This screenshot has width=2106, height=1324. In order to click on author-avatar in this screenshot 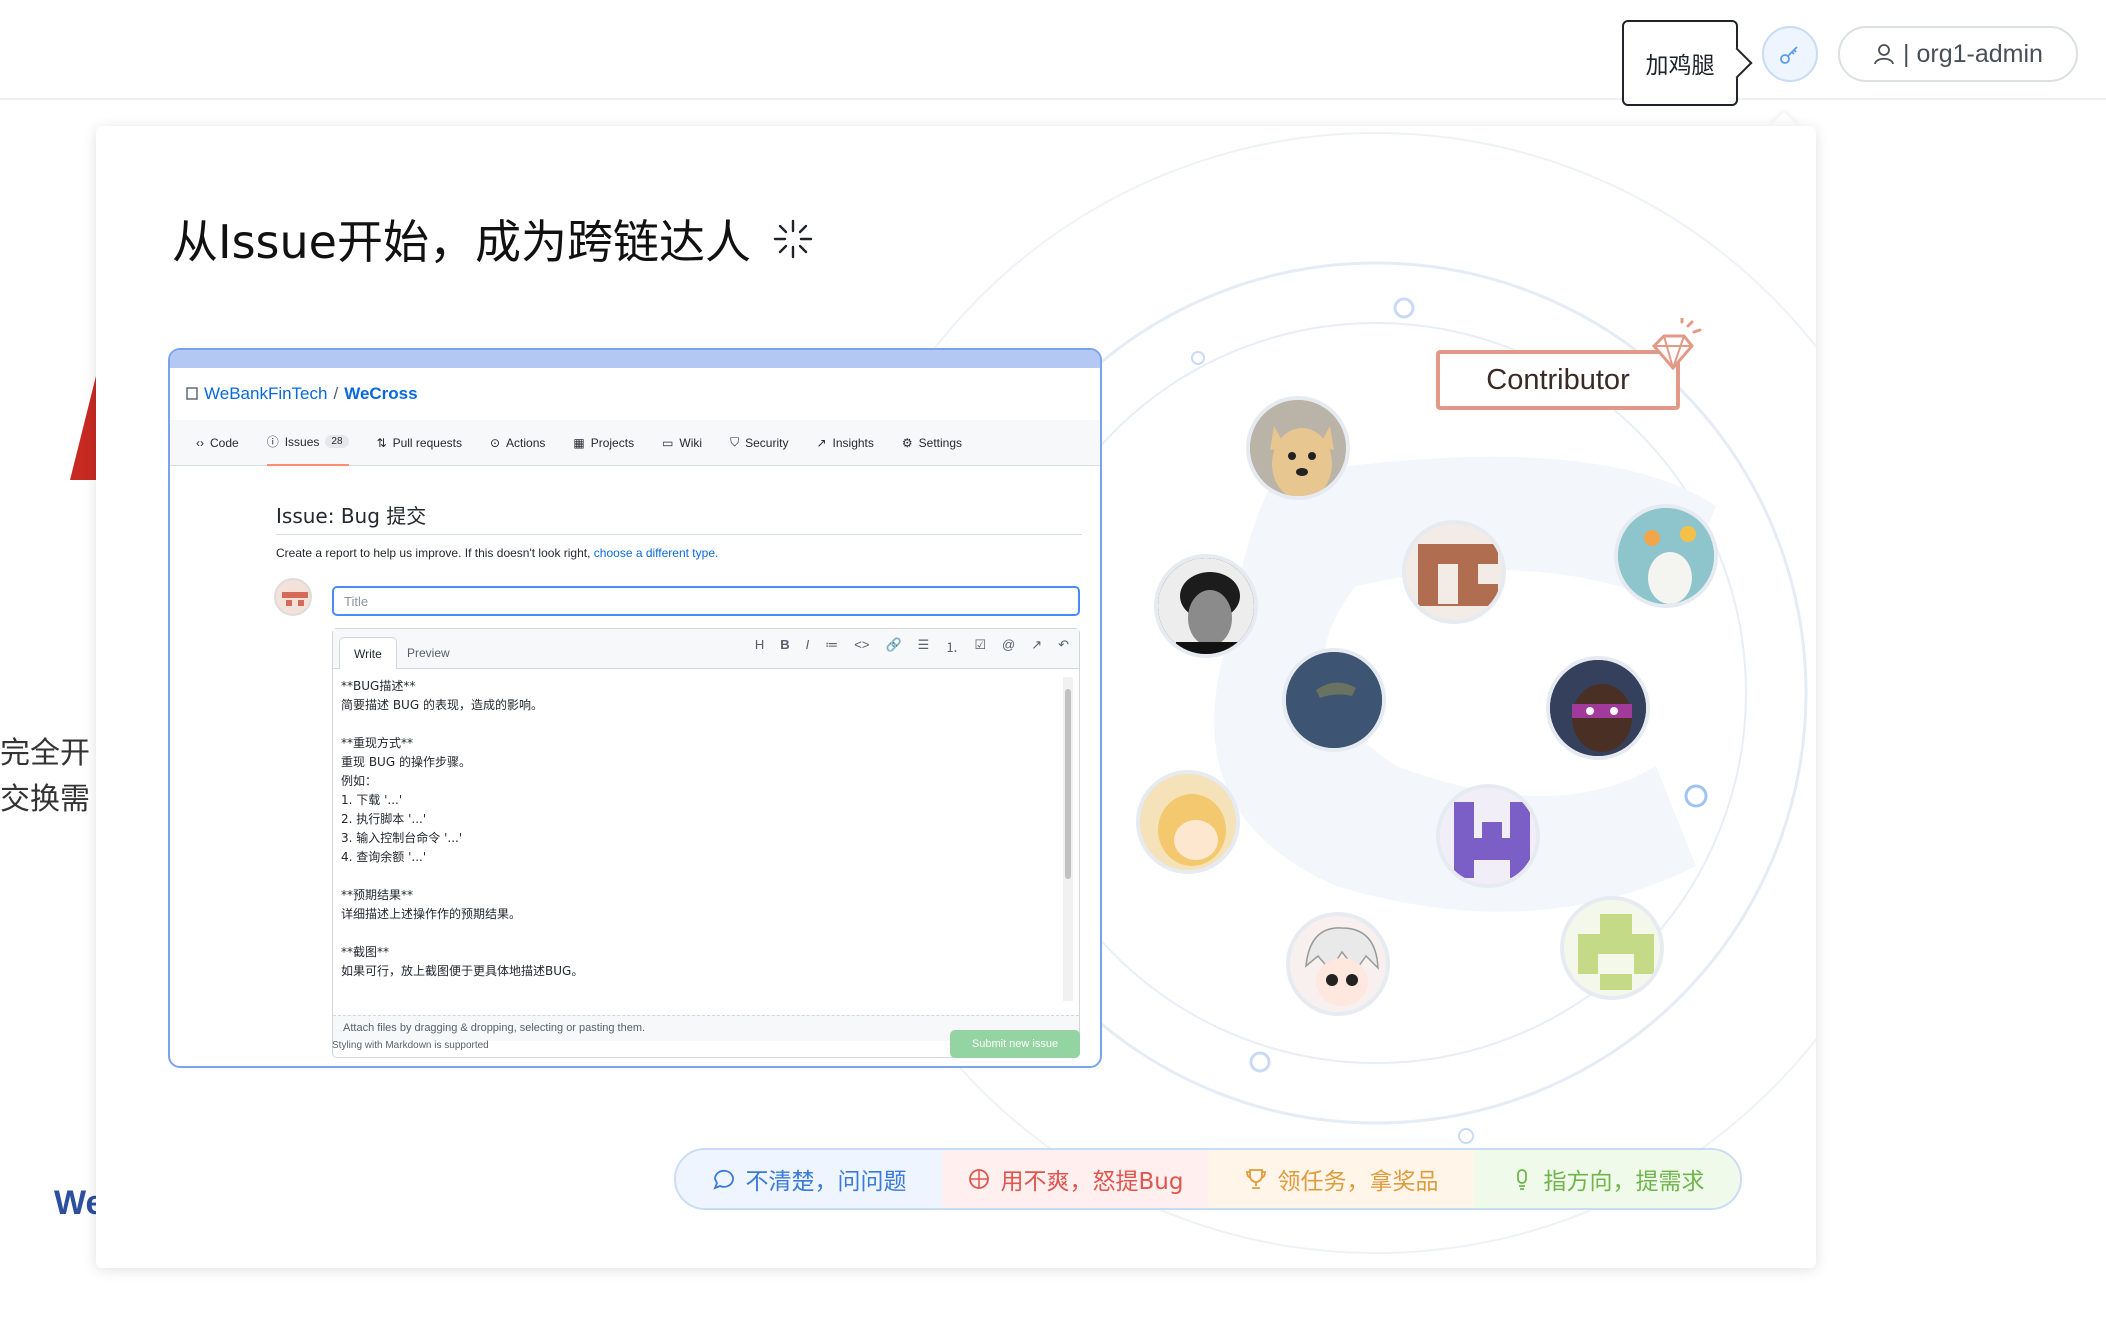, I will do `click(293, 597)`.